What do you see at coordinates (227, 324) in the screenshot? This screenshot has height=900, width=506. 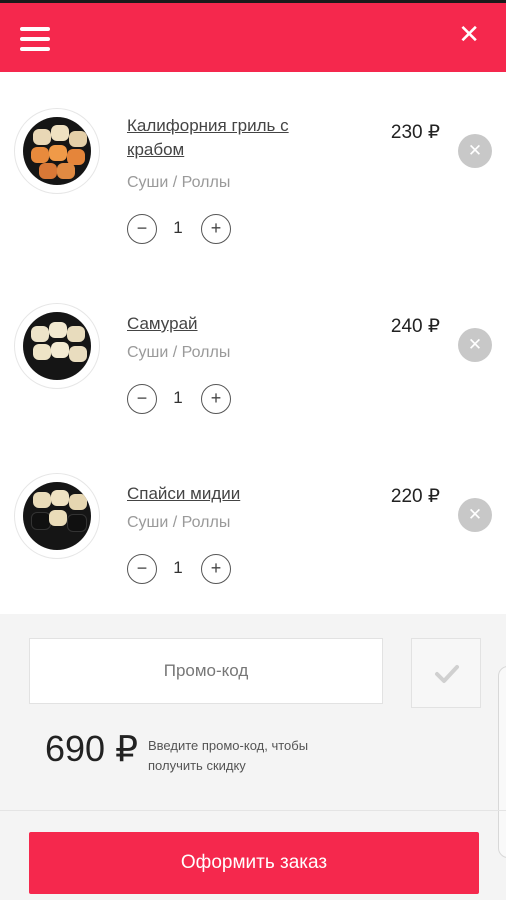 I see `product-name-link: Самурай` at bounding box center [227, 324].